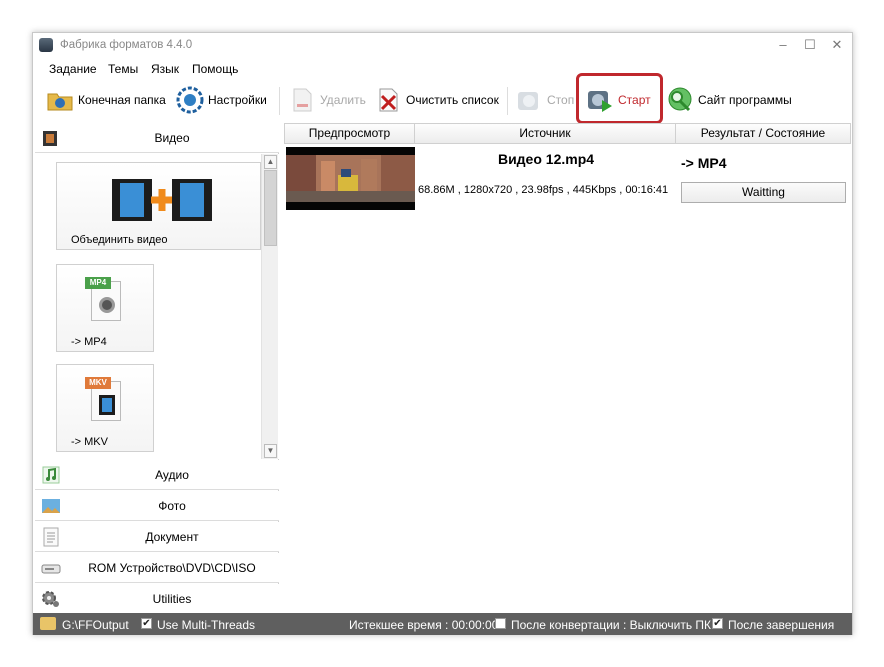  I want to click on mkv-file-icon: MKV, so click(105, 400).